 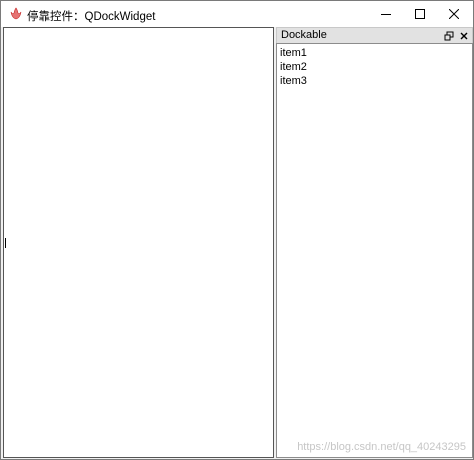 I want to click on maximize-icon, so click(x=420, y=14).